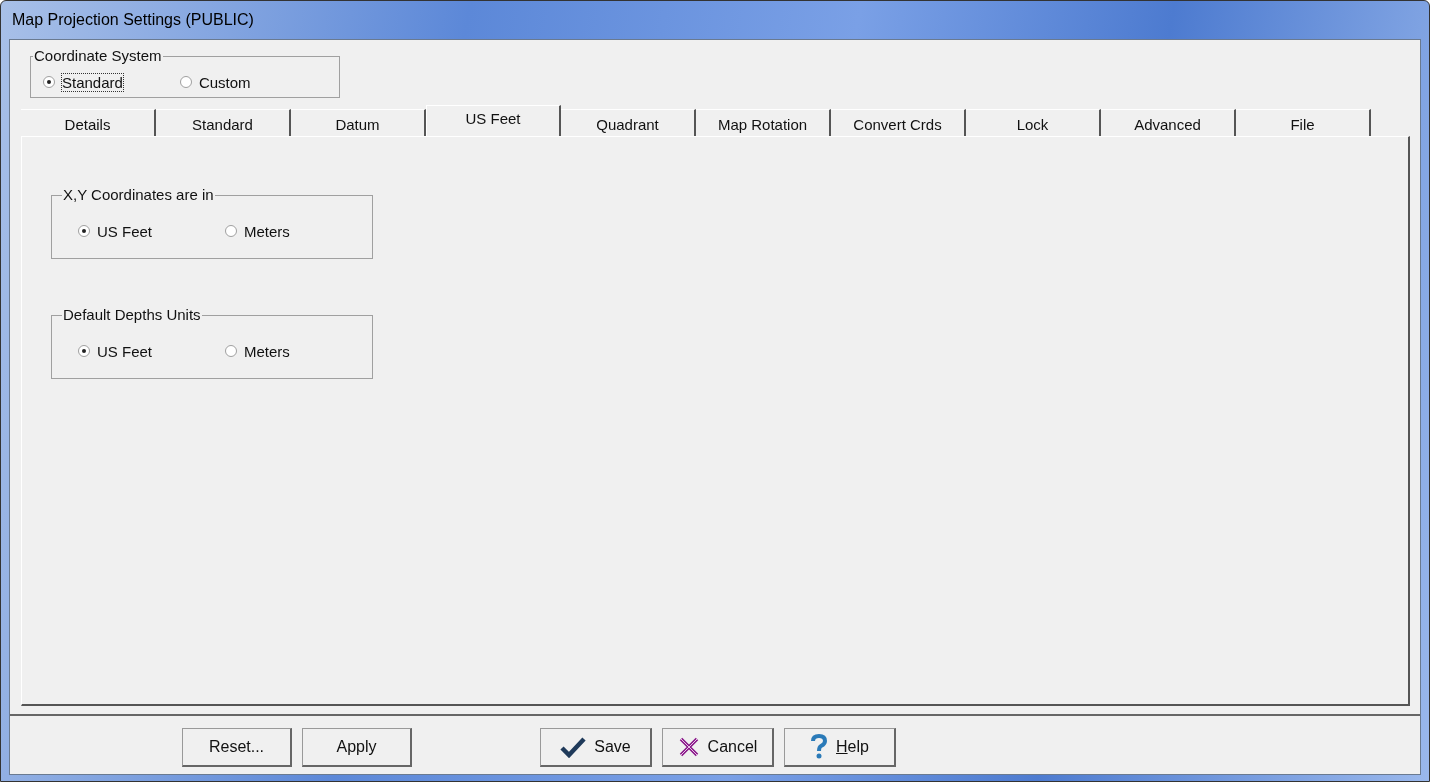 The image size is (1430, 782). What do you see at coordinates (840, 747) in the screenshot?
I see `help-button: Help` at bounding box center [840, 747].